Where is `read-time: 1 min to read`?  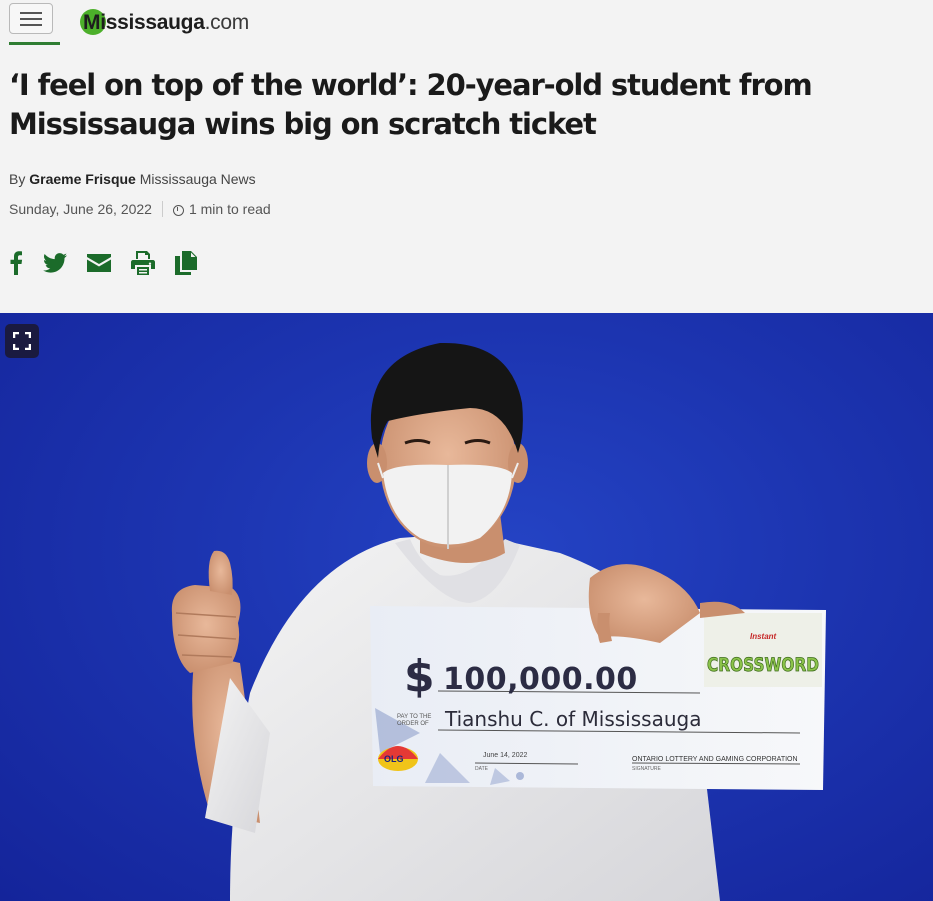
read-time: 1 min to read is located at coordinates (229, 209).